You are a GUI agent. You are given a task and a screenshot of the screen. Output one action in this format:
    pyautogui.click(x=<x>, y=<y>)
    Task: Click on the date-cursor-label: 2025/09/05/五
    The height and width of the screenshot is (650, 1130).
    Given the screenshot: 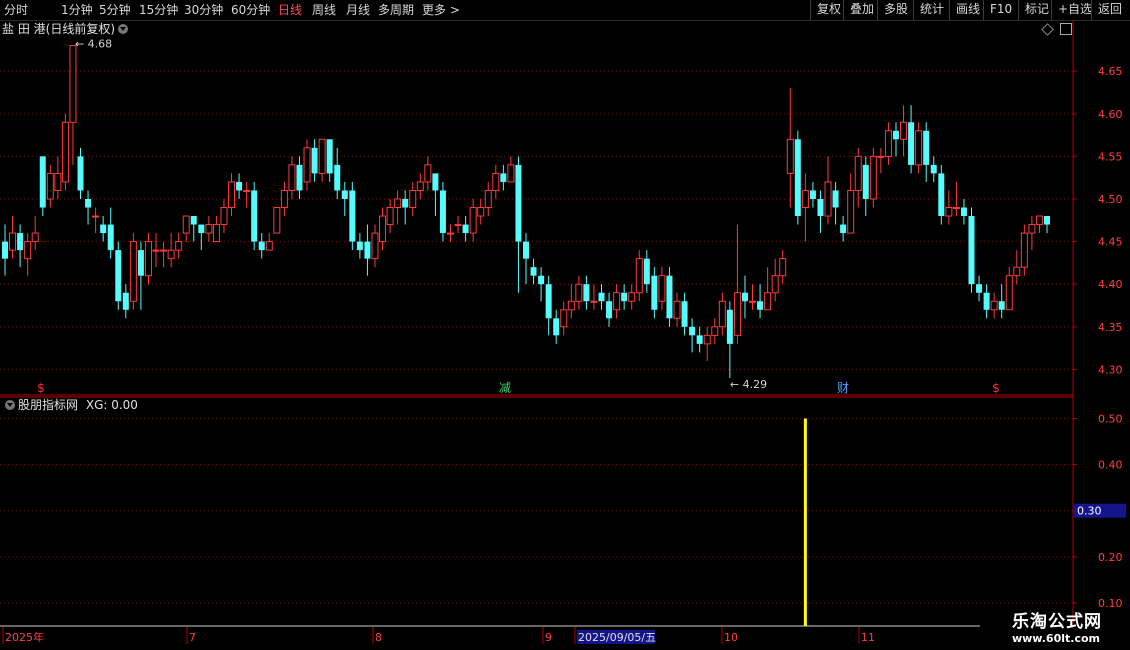 What is the action you would take?
    pyautogui.click(x=617, y=637)
    